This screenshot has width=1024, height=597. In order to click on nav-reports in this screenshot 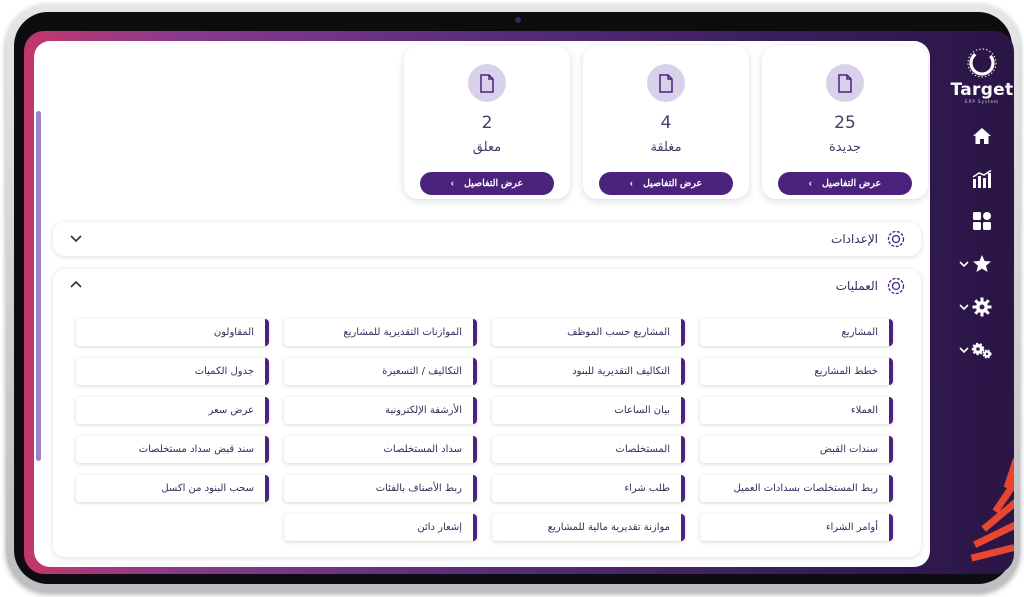, I will do `click(982, 179)`.